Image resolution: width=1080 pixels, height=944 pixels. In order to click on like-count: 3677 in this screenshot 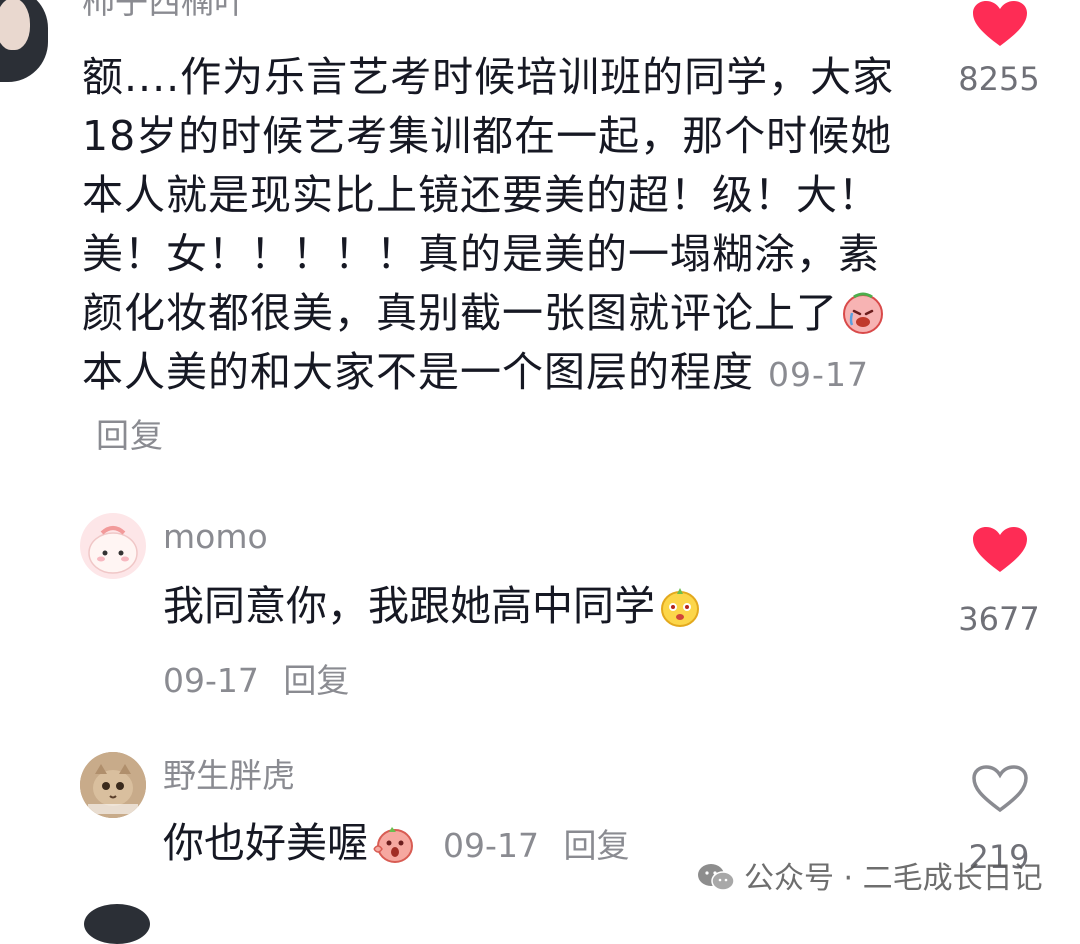, I will do `click(999, 619)`.